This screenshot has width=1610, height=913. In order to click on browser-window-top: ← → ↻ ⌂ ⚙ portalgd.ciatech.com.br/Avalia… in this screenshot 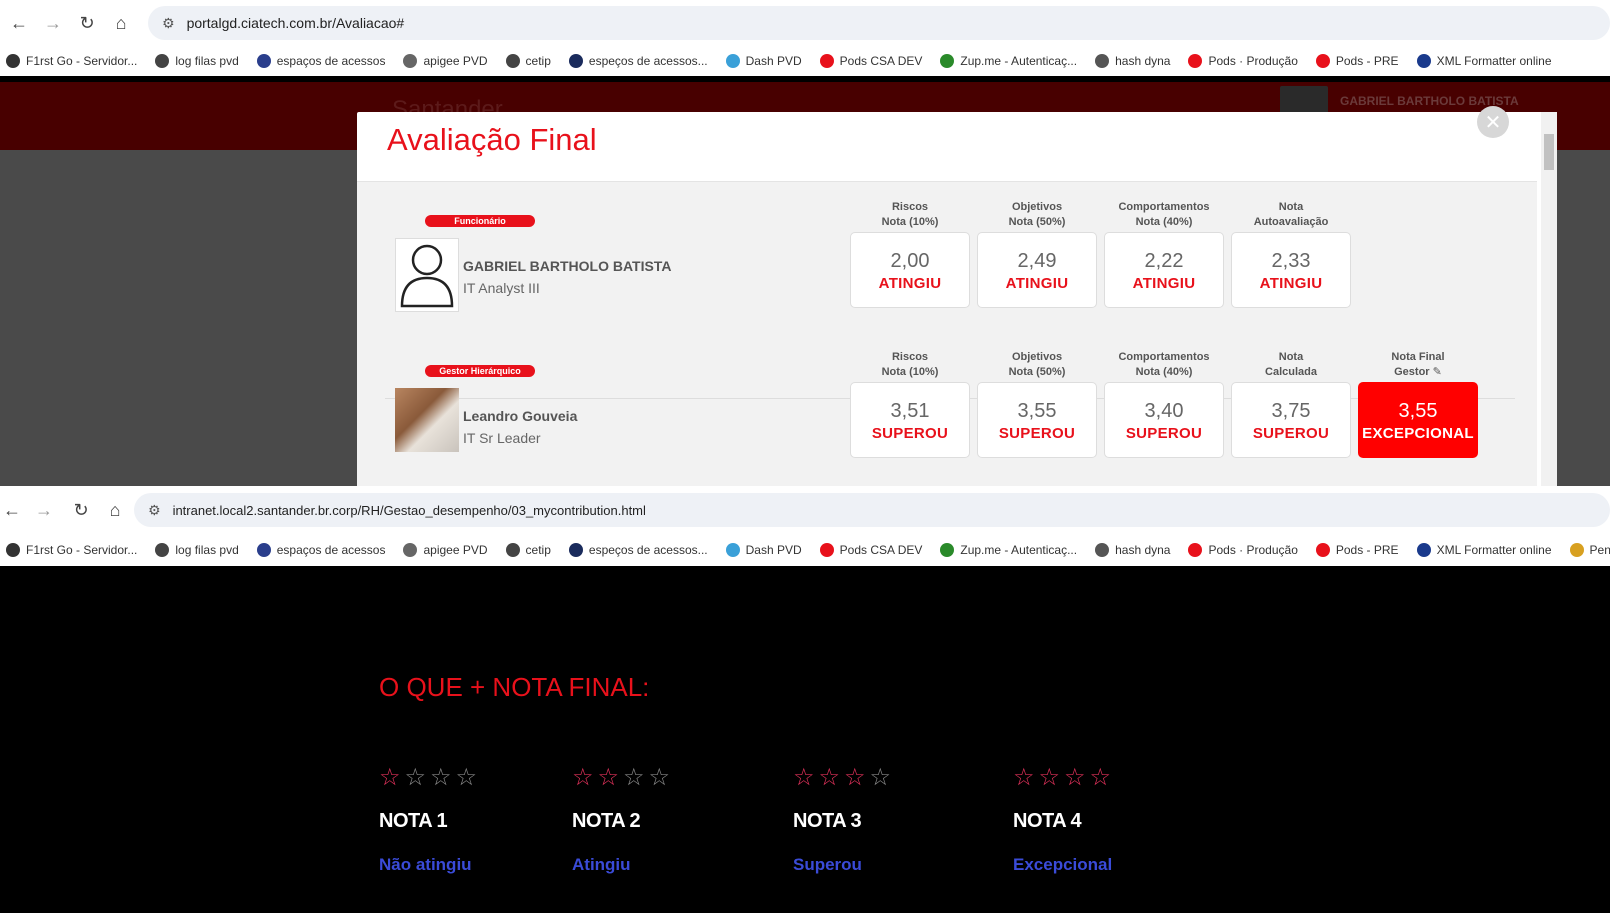, I will do `click(805, 38)`.